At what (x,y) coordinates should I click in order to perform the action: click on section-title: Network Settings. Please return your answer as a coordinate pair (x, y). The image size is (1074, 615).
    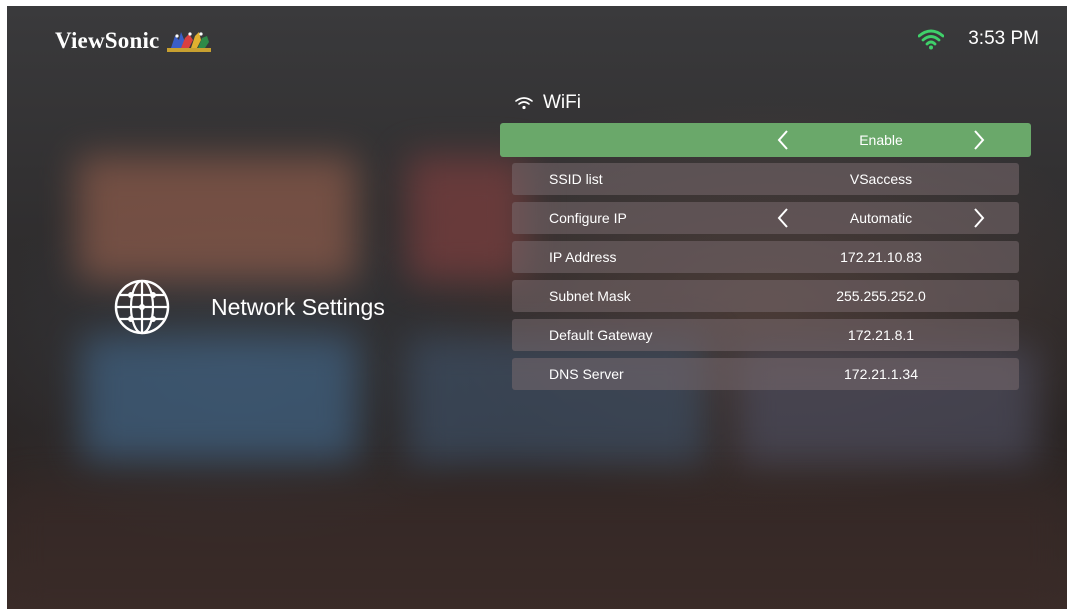
    Looking at the image, I should click on (298, 306).